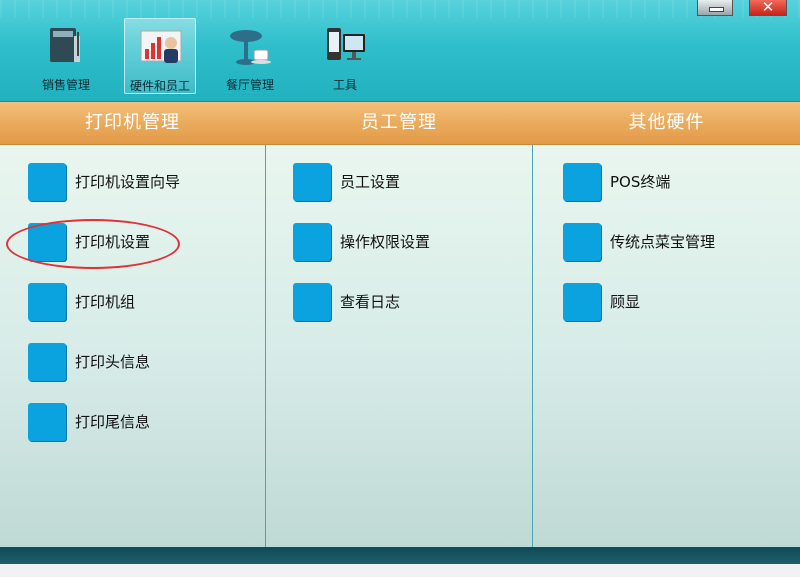 The width and height of the screenshot is (800, 577). I want to click on column-header-printer: 打印机管理, so click(132, 122).